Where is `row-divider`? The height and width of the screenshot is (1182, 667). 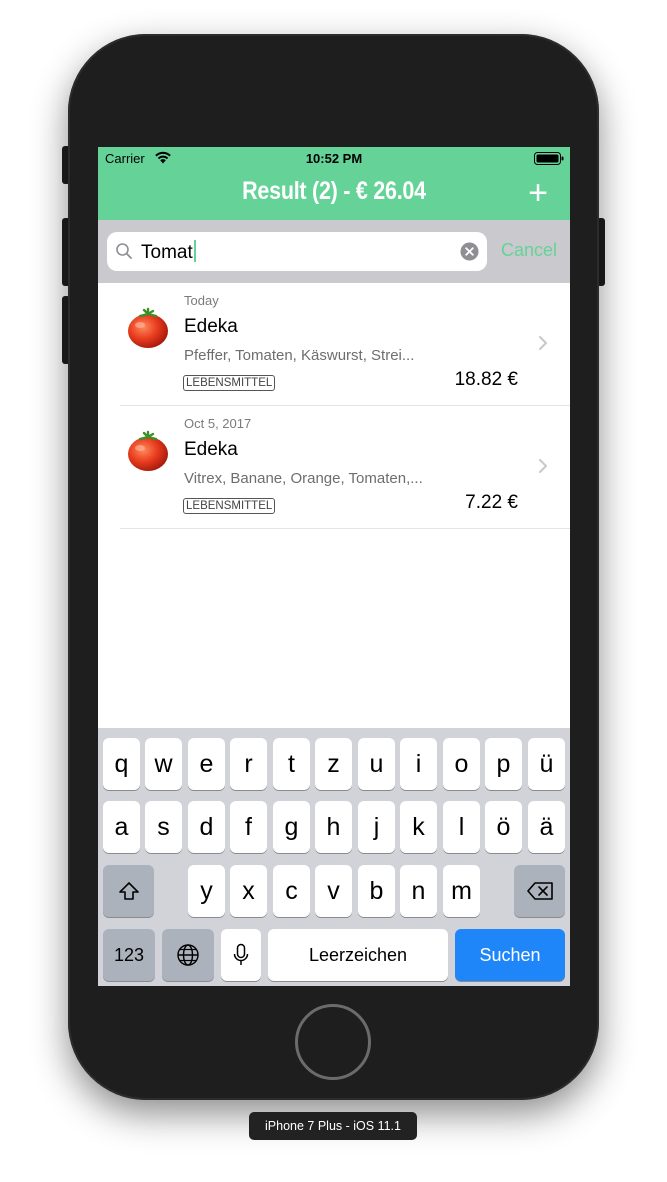
row-divider is located at coordinates (345, 528).